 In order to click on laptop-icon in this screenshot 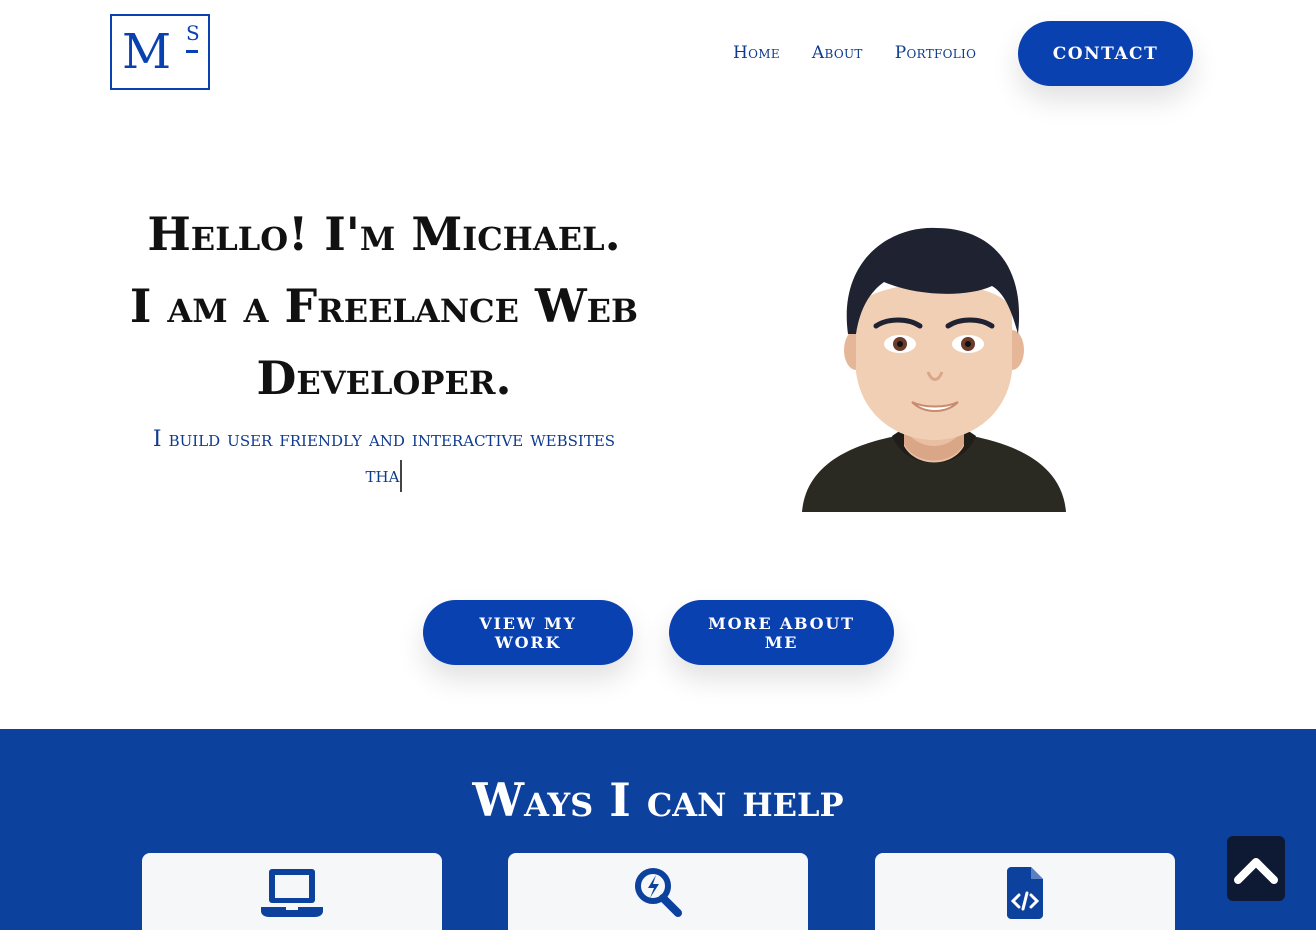, I will do `click(292, 893)`.